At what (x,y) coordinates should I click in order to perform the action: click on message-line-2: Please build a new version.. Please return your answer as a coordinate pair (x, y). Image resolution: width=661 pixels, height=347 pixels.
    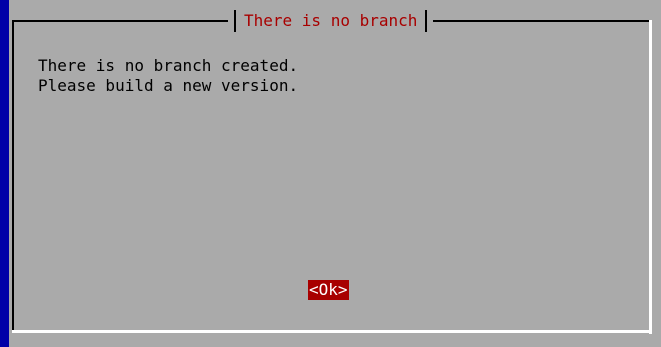
    Looking at the image, I should click on (168, 85).